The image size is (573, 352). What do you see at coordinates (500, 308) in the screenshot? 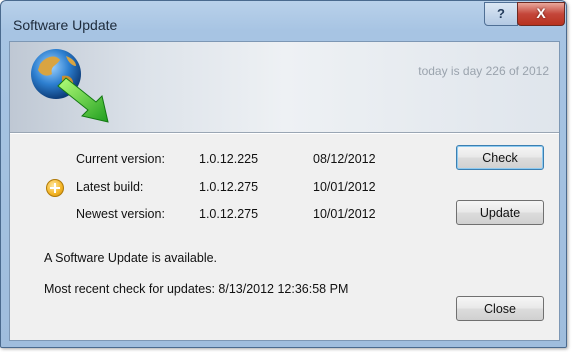
I see `close-button: Close` at bounding box center [500, 308].